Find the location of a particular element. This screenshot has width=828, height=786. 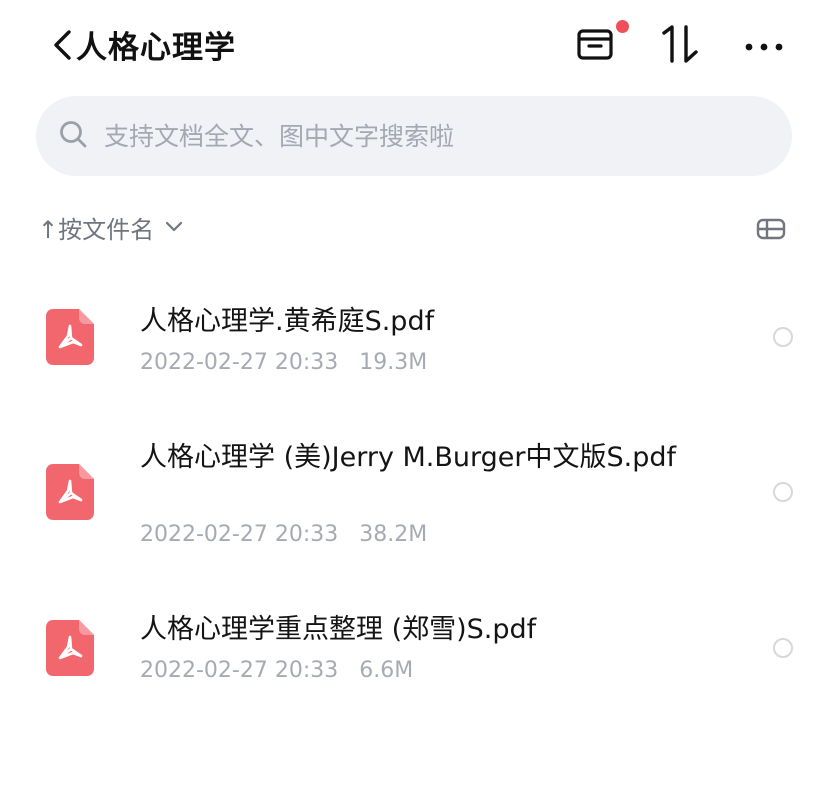

sort-arrows-icon is located at coordinates (682, 46).